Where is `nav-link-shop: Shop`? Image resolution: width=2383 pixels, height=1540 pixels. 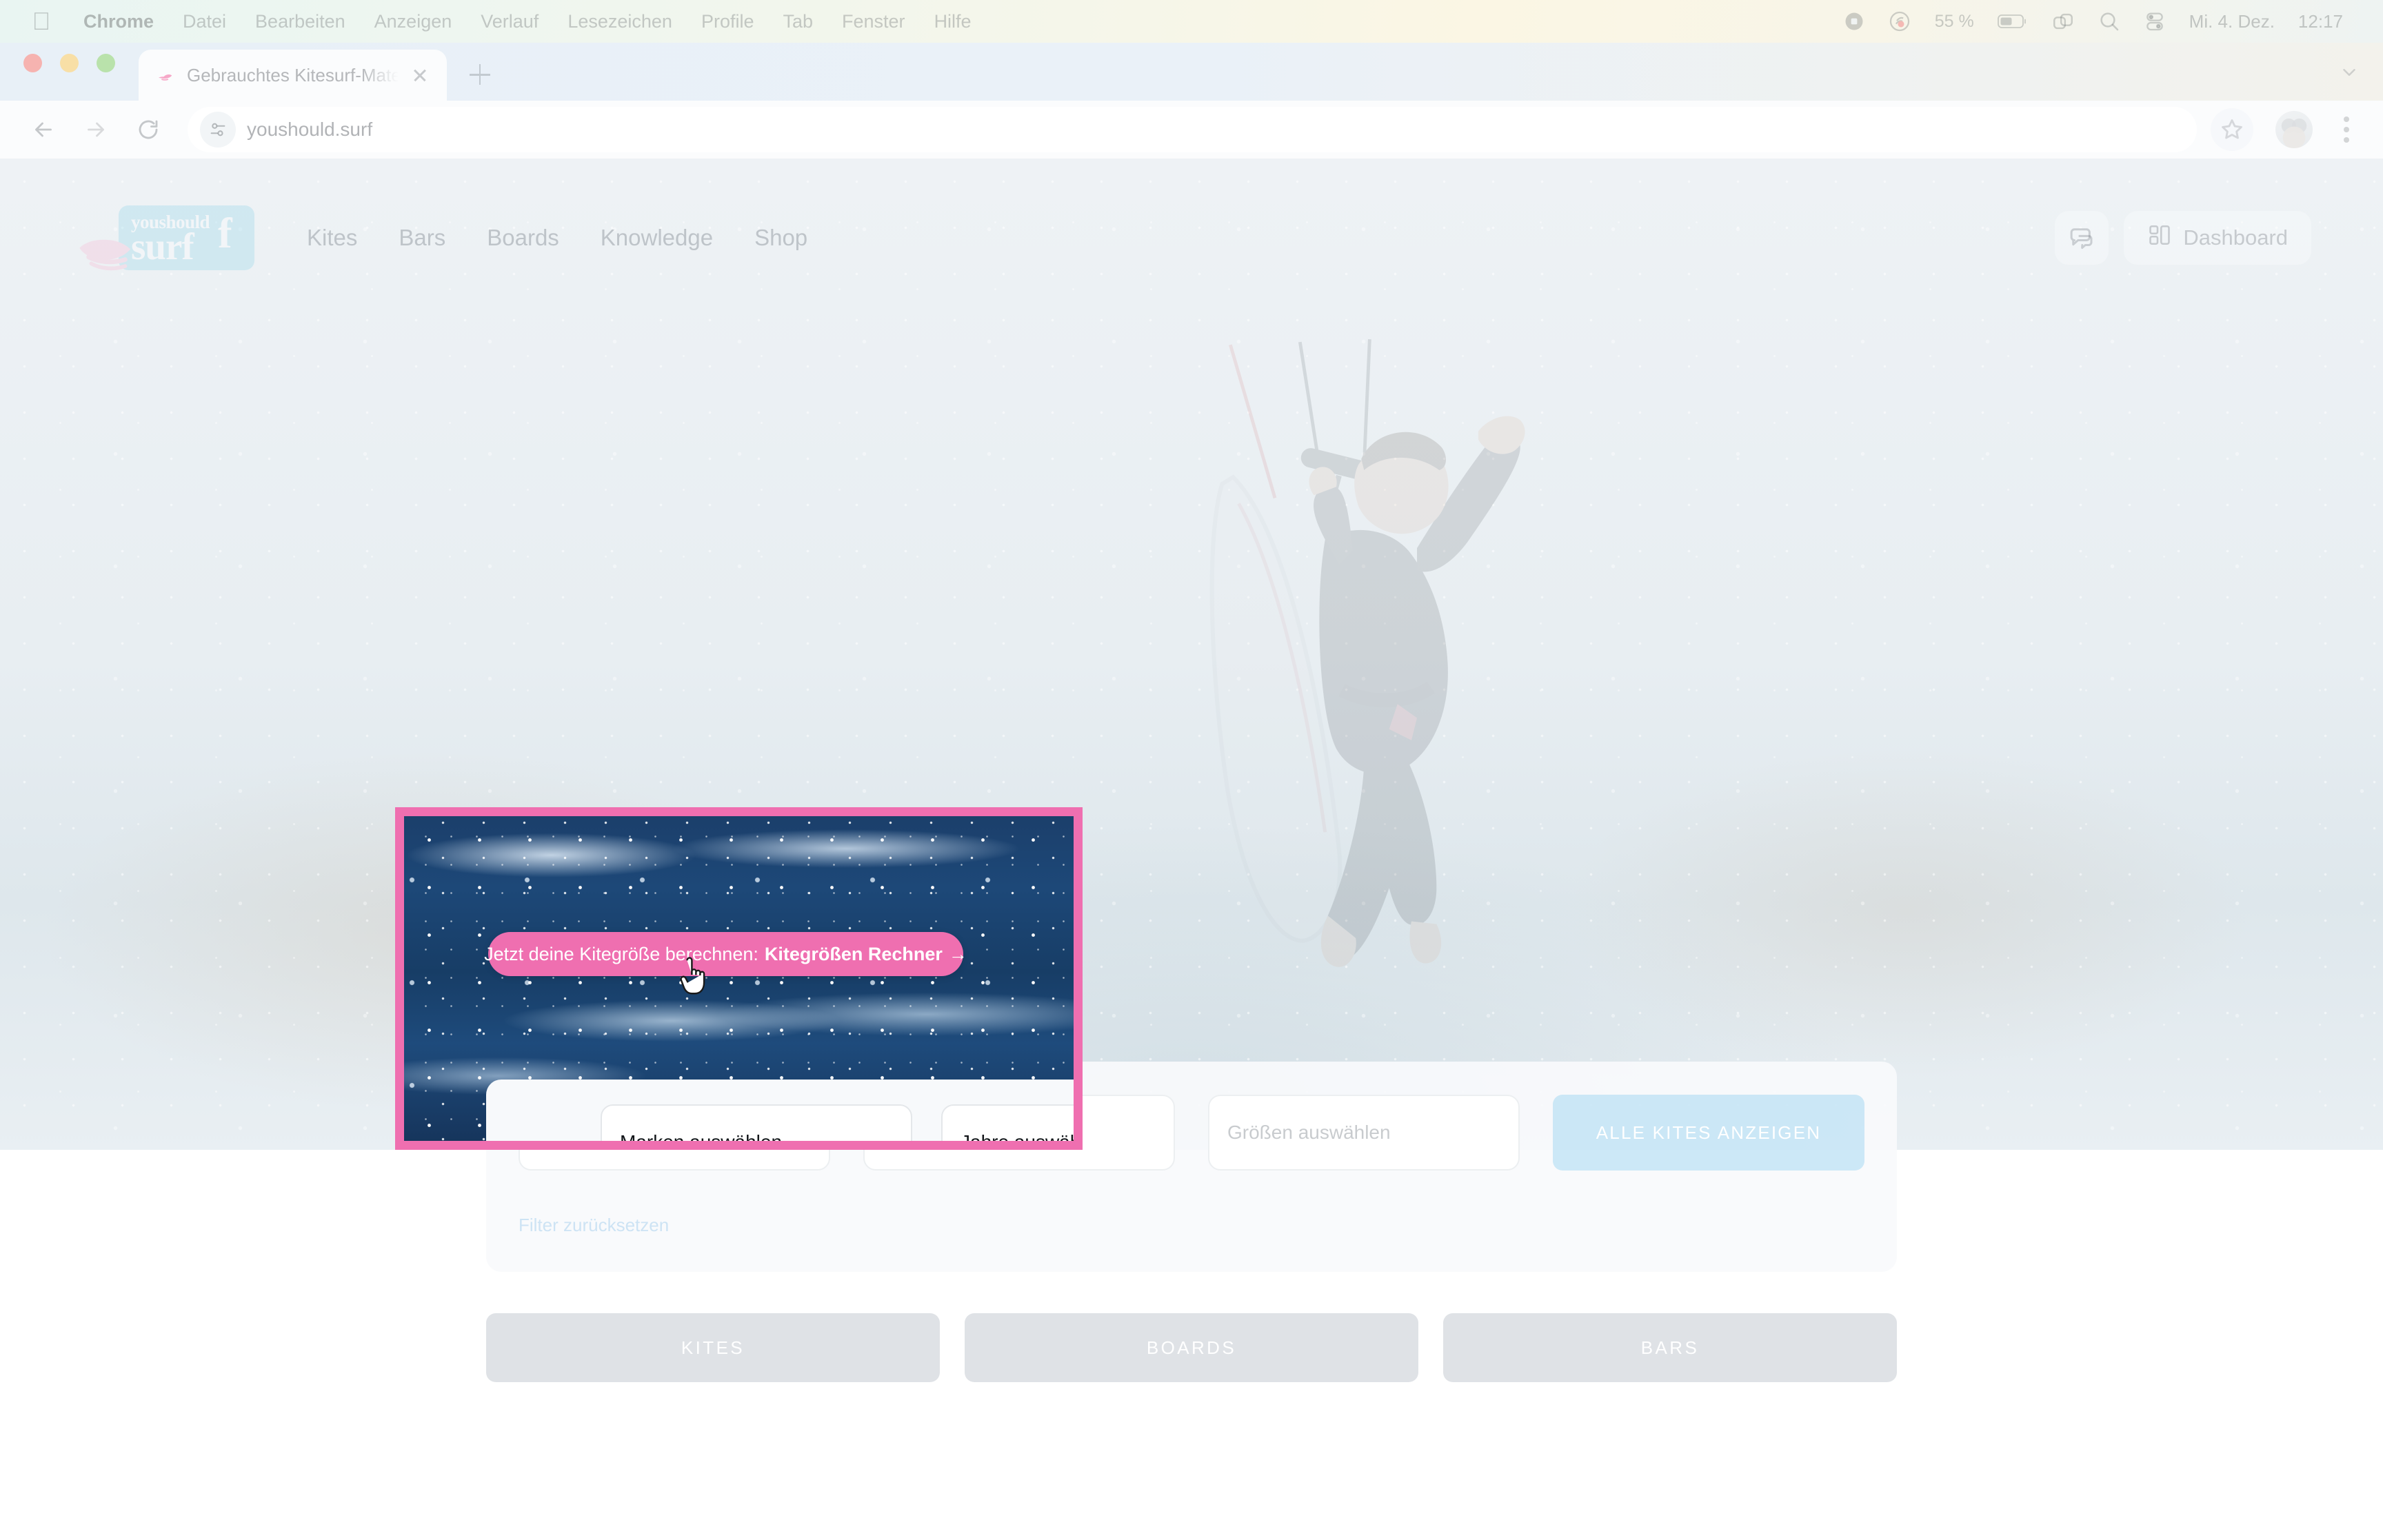 nav-link-shop: Shop is located at coordinates (780, 238).